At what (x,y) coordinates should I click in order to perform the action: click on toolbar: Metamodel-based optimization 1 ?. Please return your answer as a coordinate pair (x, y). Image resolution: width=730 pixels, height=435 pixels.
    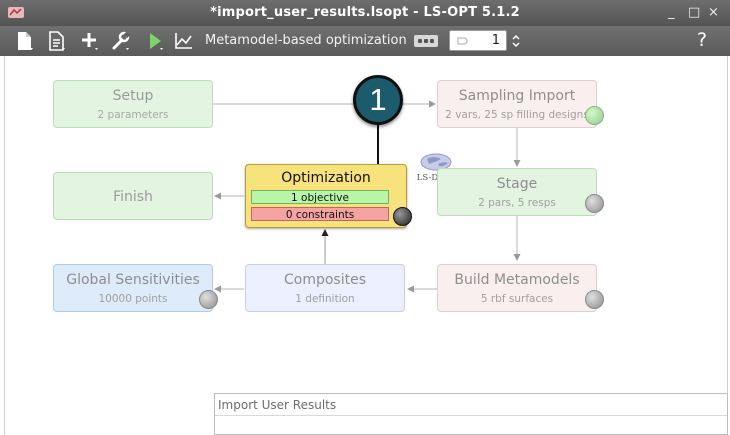
    Looking at the image, I should click on (365, 41).